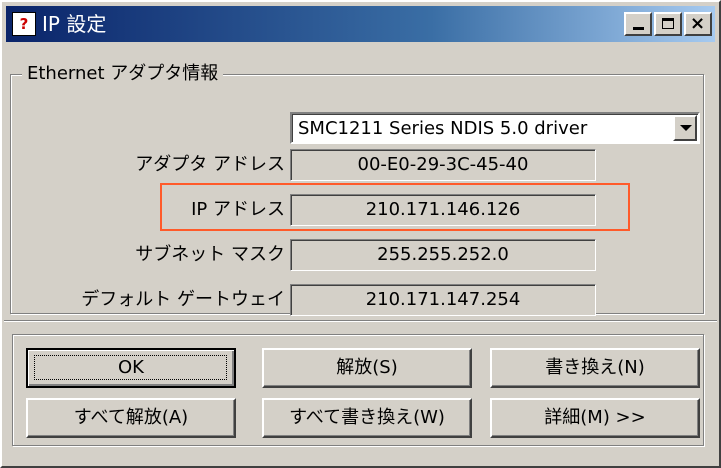  I want to click on separator, so click(360, 321).